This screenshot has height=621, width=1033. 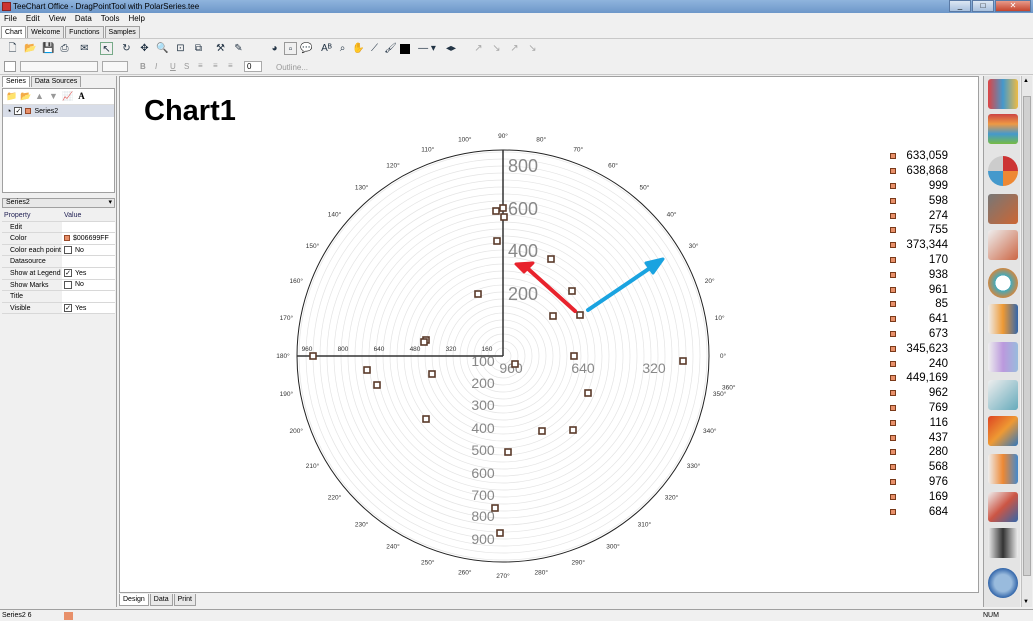 What do you see at coordinates (84, 32) in the screenshot?
I see `tab-functions: Functions` at bounding box center [84, 32].